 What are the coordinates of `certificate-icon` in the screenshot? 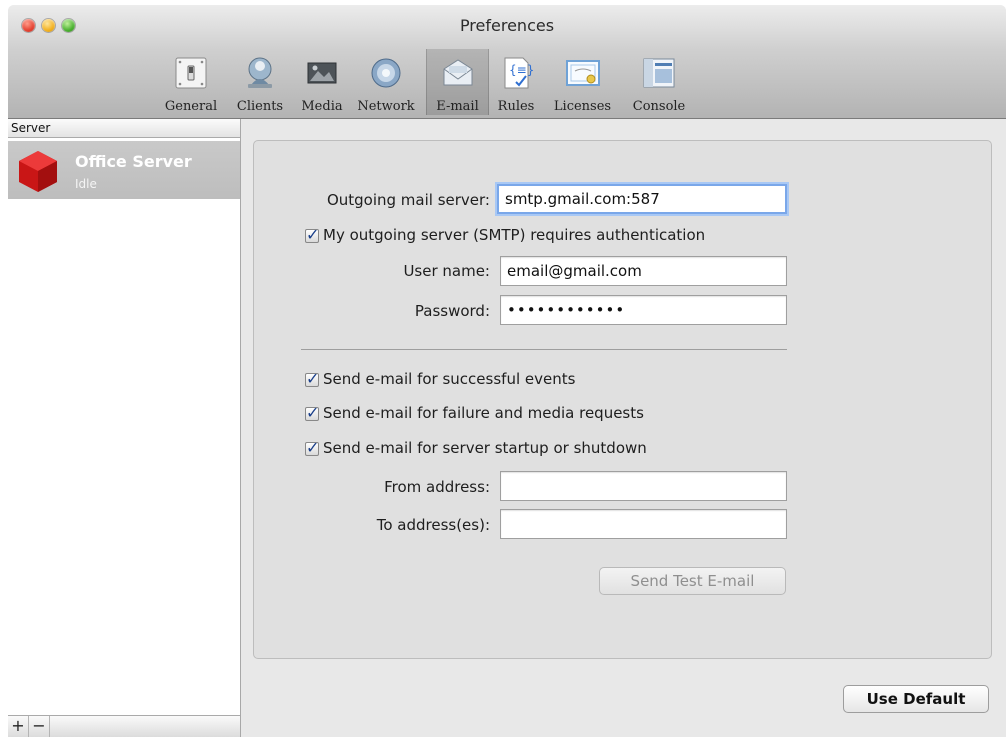 It's located at (582, 73).